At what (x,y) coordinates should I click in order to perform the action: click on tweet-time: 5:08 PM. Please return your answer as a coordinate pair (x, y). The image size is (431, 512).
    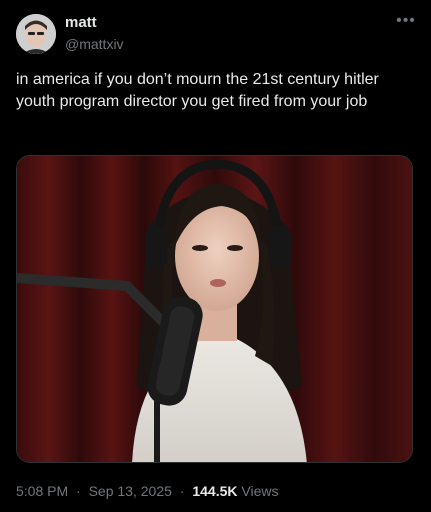
    Looking at the image, I should click on (42, 491).